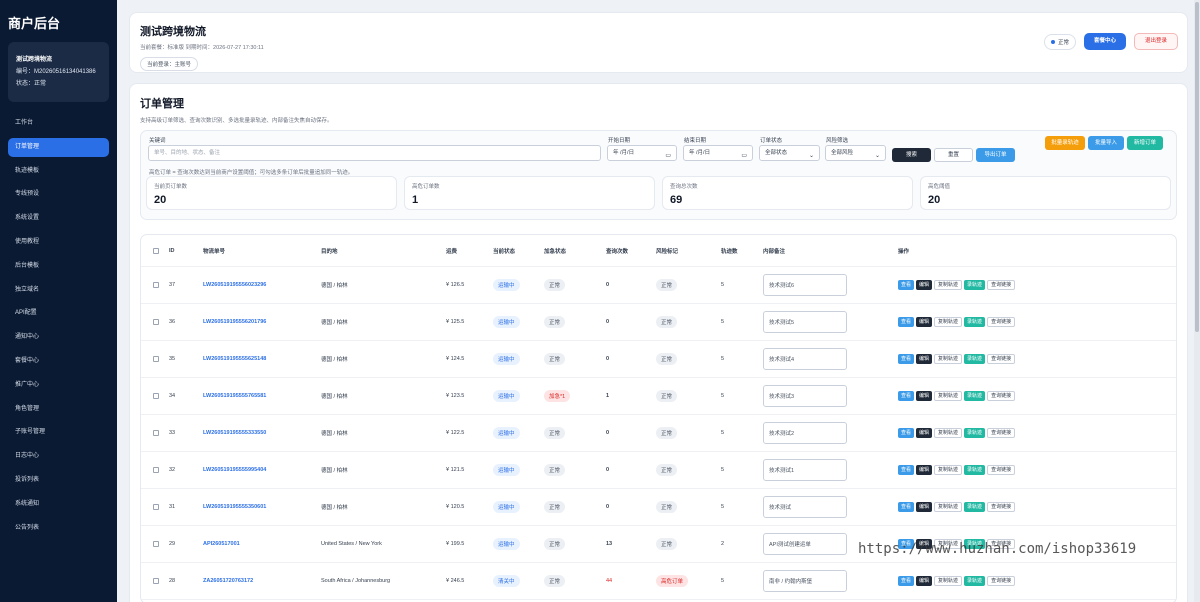  Describe the element at coordinates (1197, 167) in the screenshot. I see `scrollbar-thumb` at that location.